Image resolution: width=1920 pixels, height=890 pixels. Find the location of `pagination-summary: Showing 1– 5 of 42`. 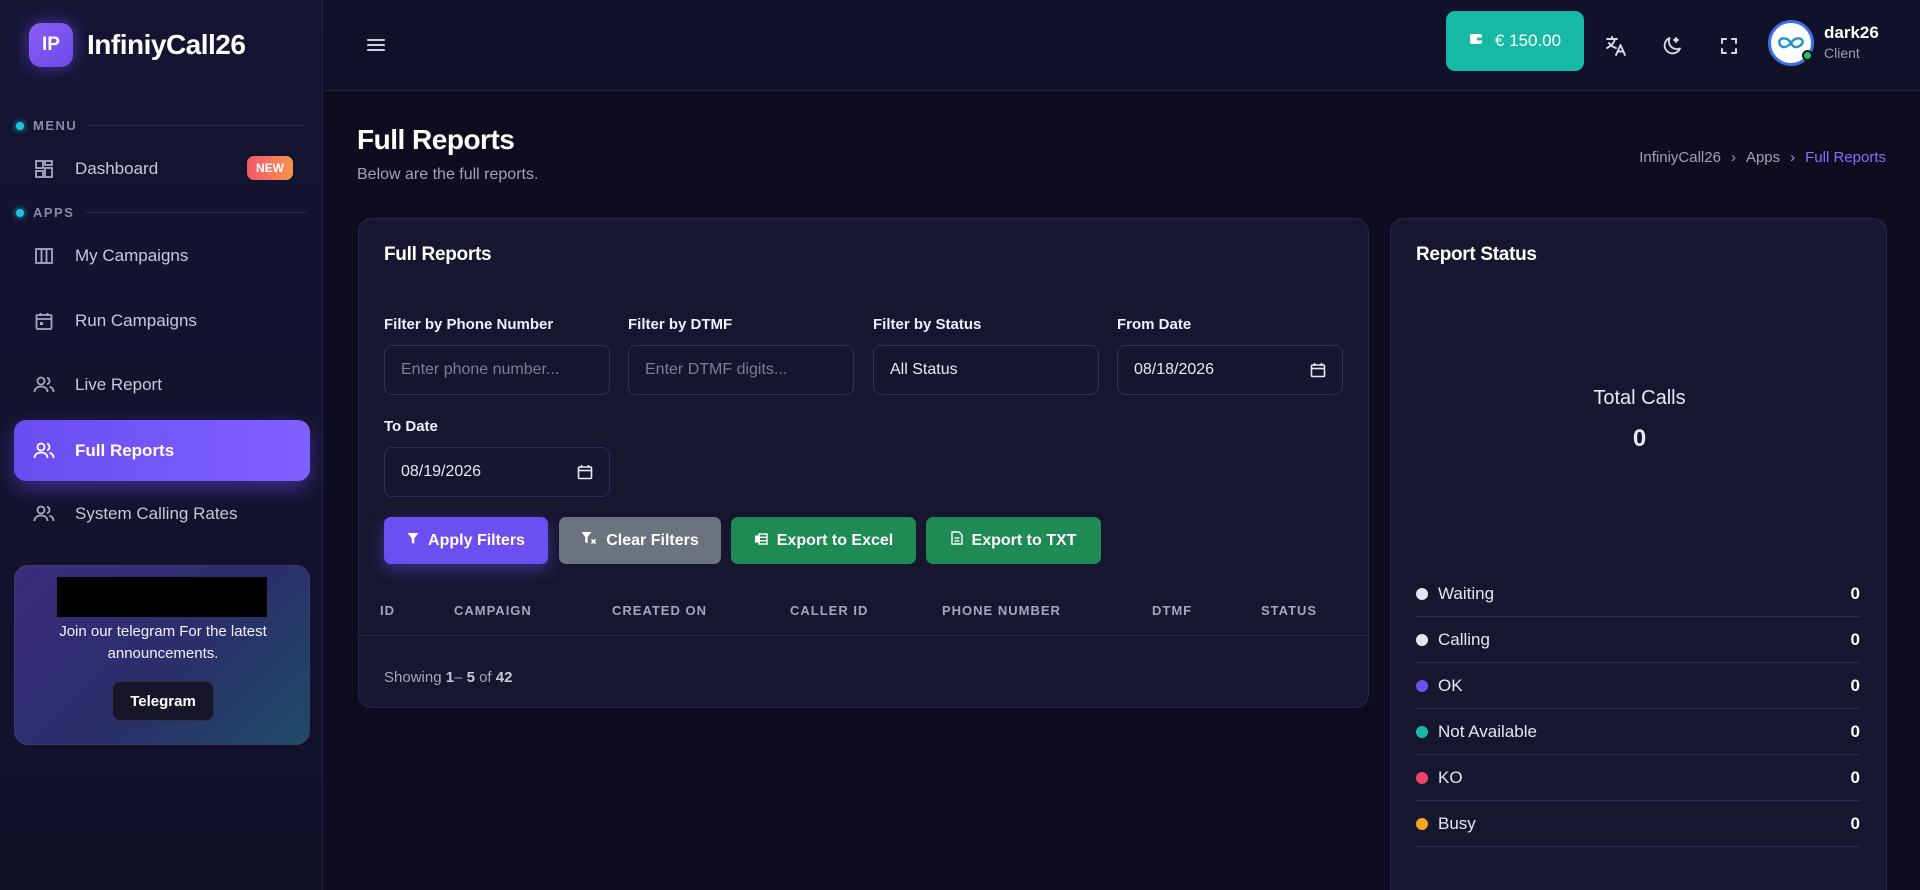

pagination-summary: Showing 1– 5 of 42 is located at coordinates (448, 677).